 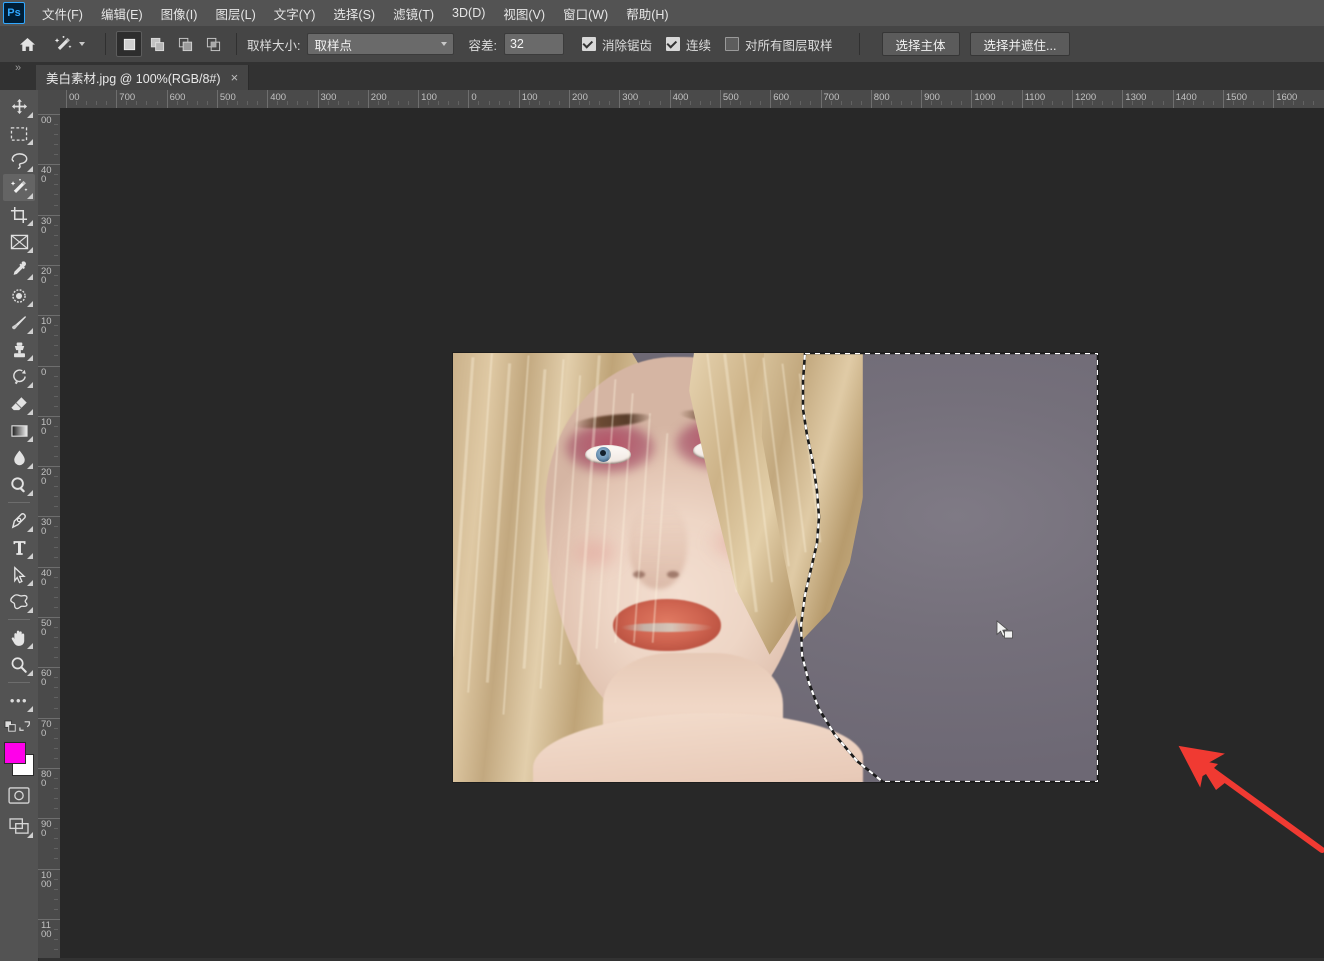 I want to click on move-tool, so click(x=19, y=106).